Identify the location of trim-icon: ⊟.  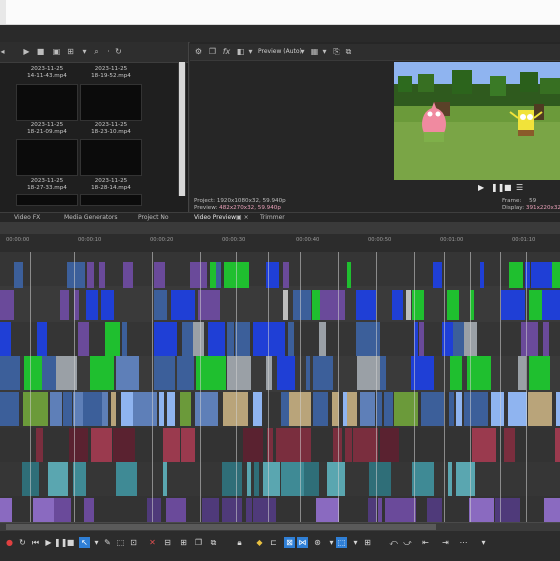
(167, 542).